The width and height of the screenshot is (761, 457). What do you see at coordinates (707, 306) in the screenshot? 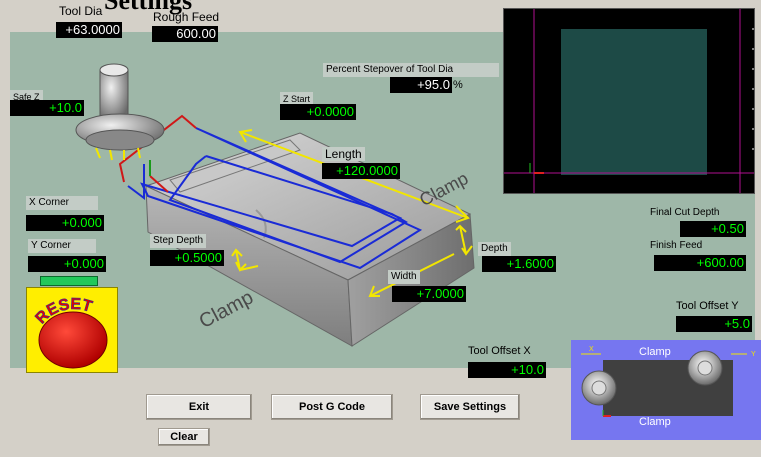
I see `tool-offset-y-label: Tool Offset Y` at bounding box center [707, 306].